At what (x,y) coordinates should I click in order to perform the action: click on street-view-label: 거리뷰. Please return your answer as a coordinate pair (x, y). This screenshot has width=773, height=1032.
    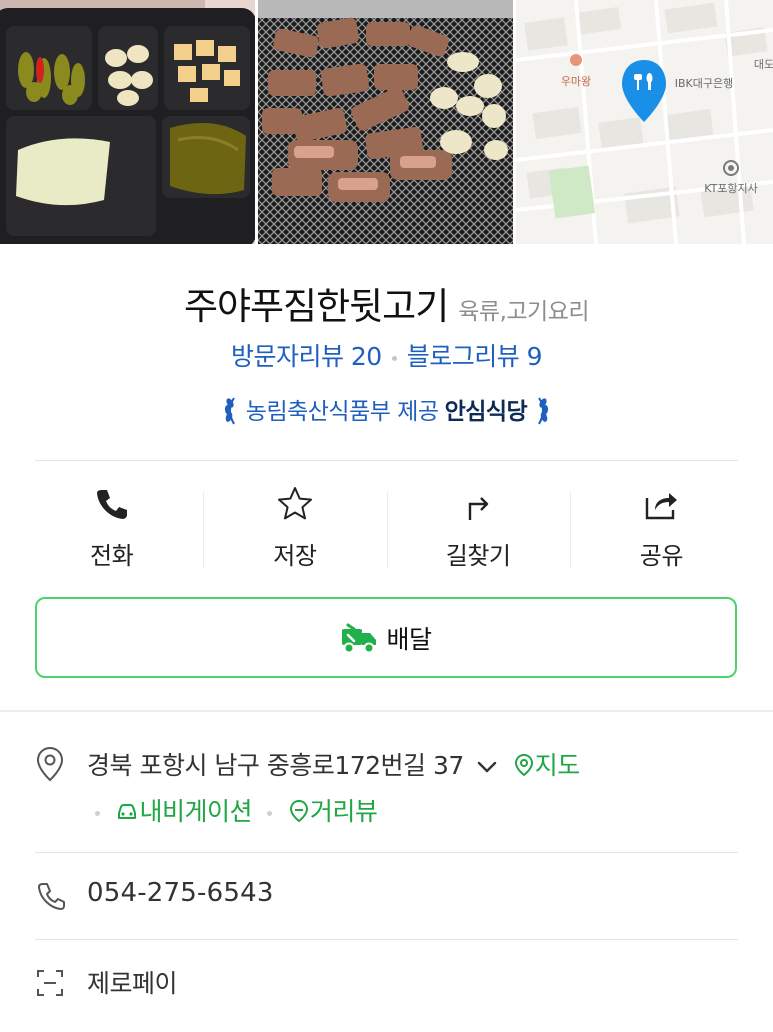
    Looking at the image, I should click on (343, 811).